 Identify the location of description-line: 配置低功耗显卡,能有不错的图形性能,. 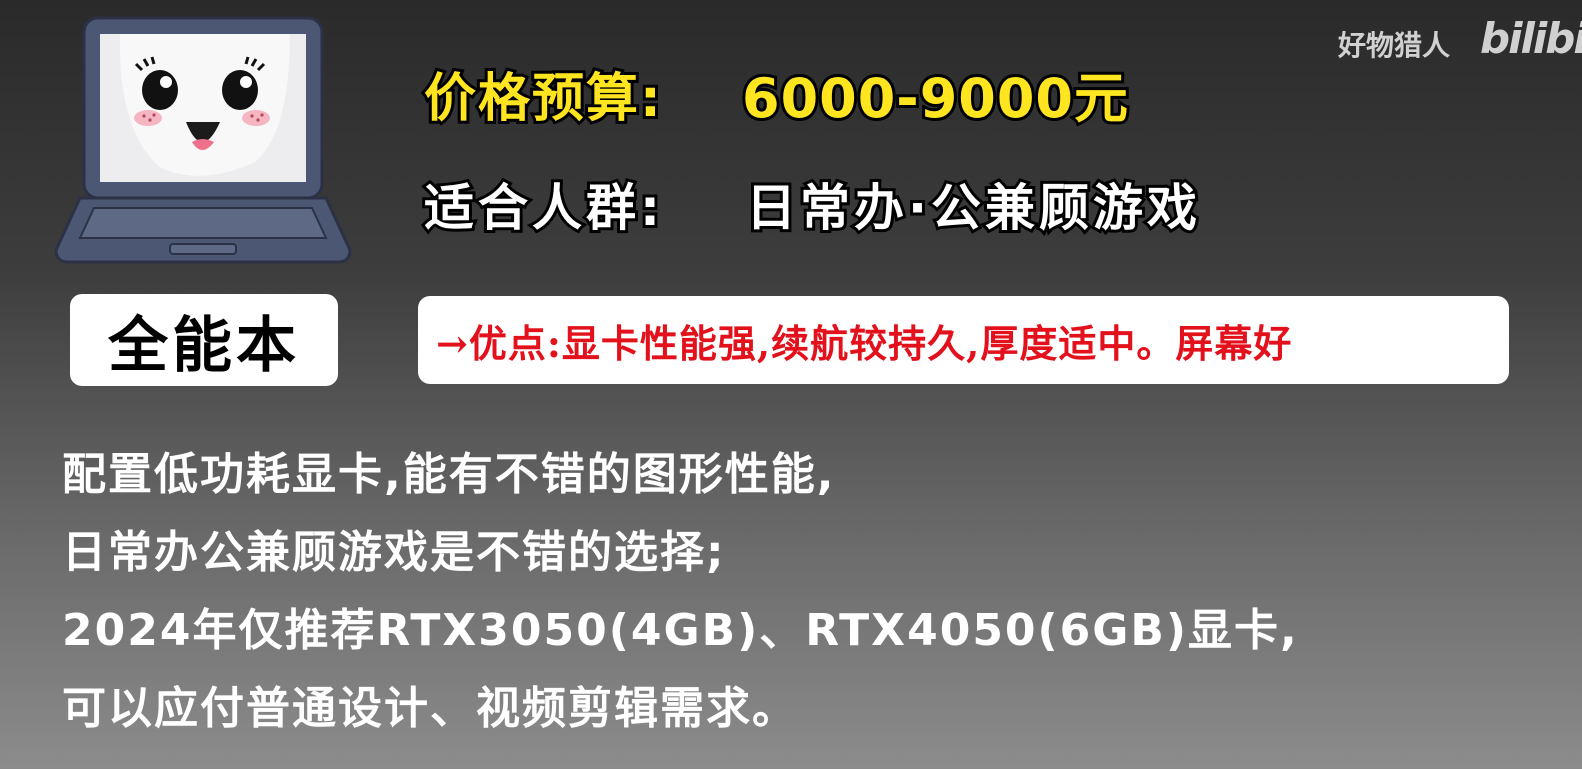
(449, 474).